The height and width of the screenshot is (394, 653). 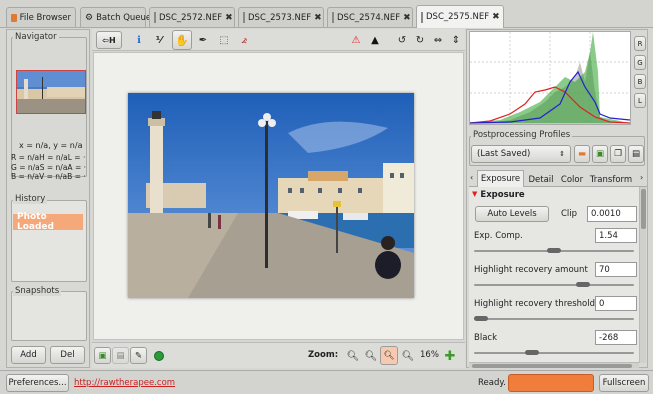 I want to click on tab-exposure: Exposure, so click(x=500, y=178).